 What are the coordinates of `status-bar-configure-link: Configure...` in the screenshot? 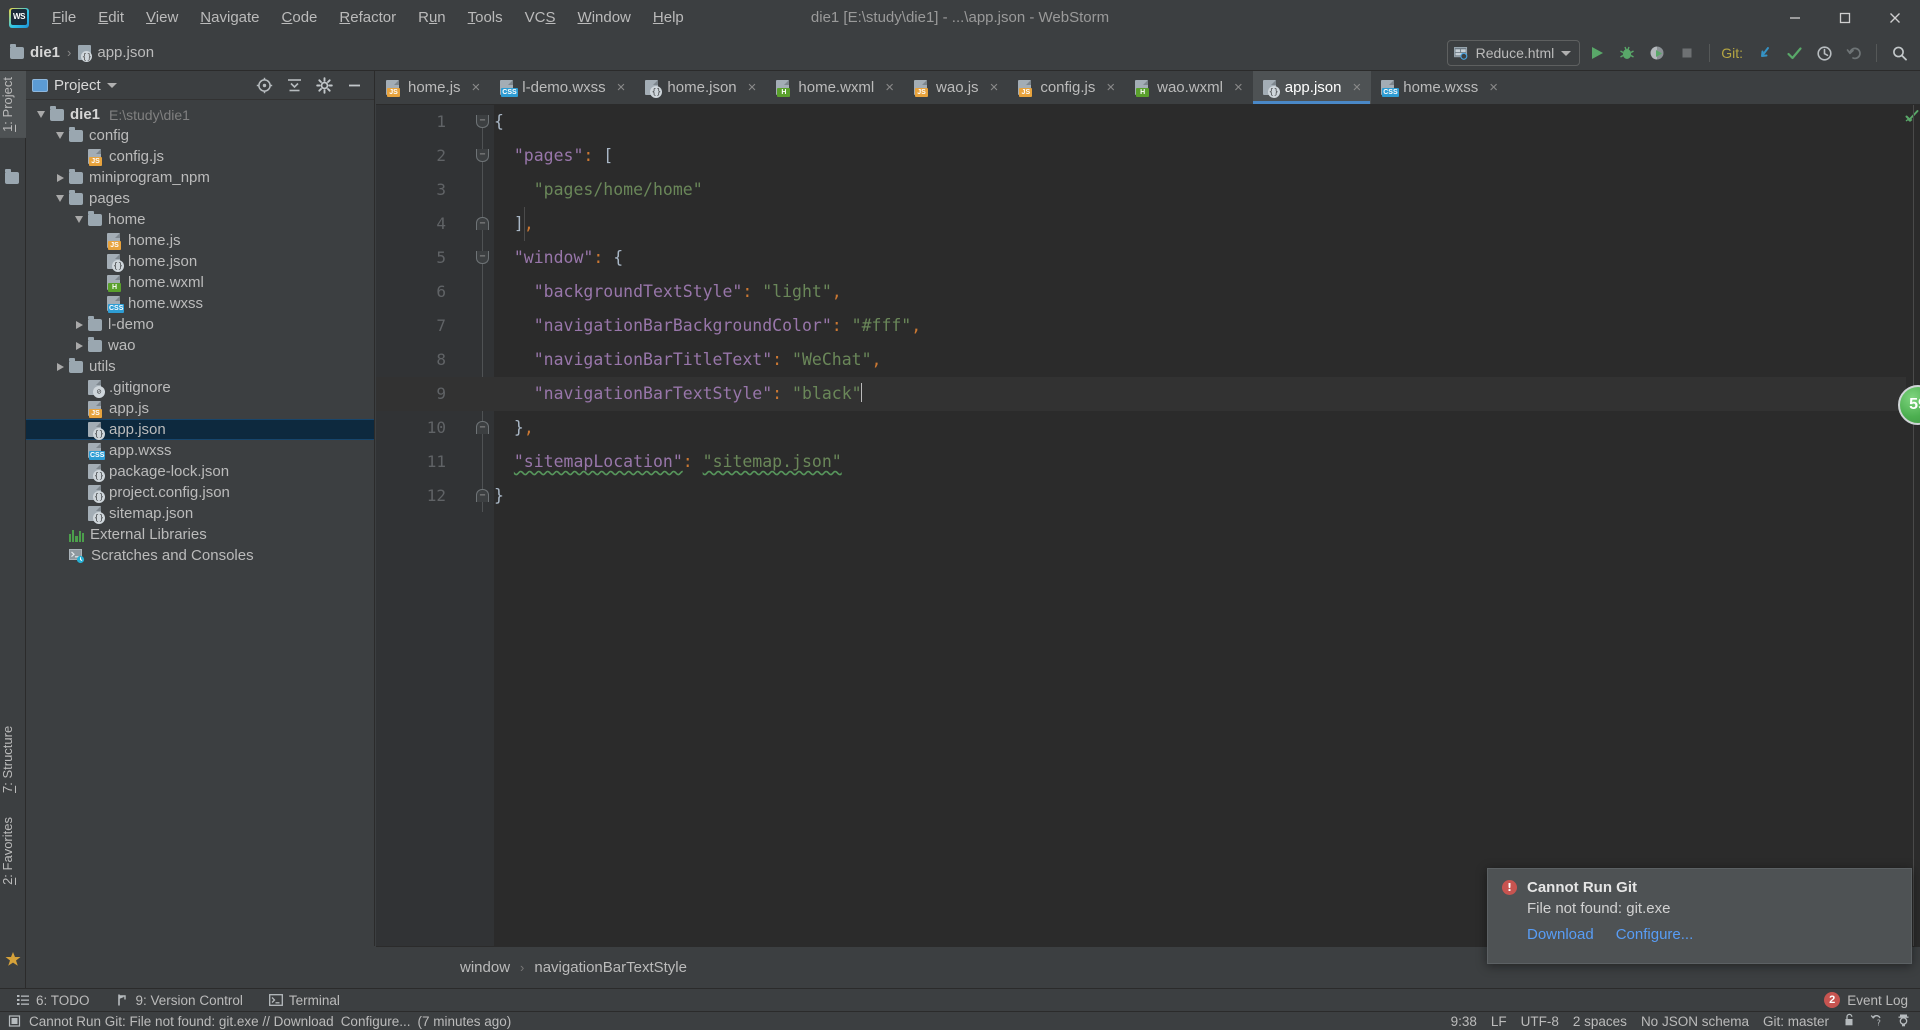 It's located at (376, 1021).